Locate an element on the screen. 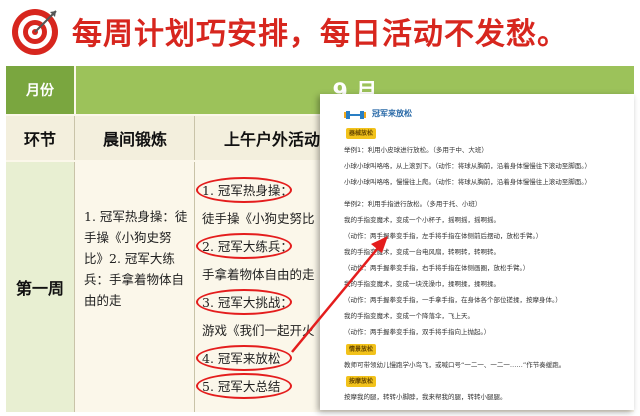  target-icon is located at coordinates (35, 32).